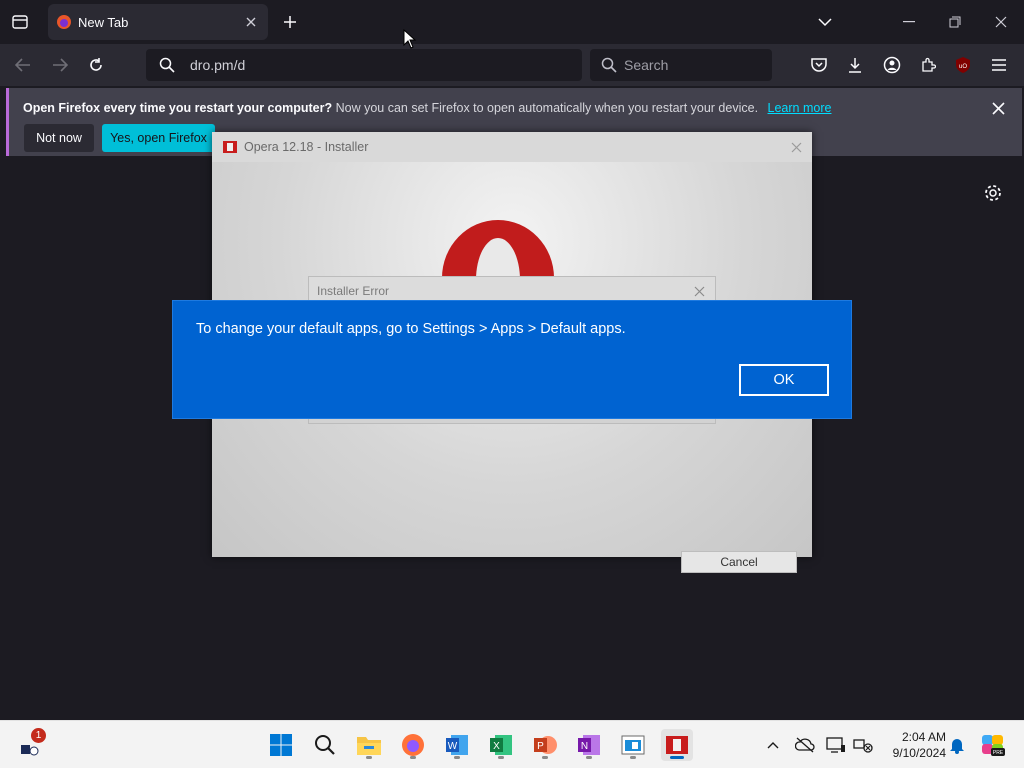  What do you see at coordinates (633, 745) in the screenshot?
I see `app-window-icon` at bounding box center [633, 745].